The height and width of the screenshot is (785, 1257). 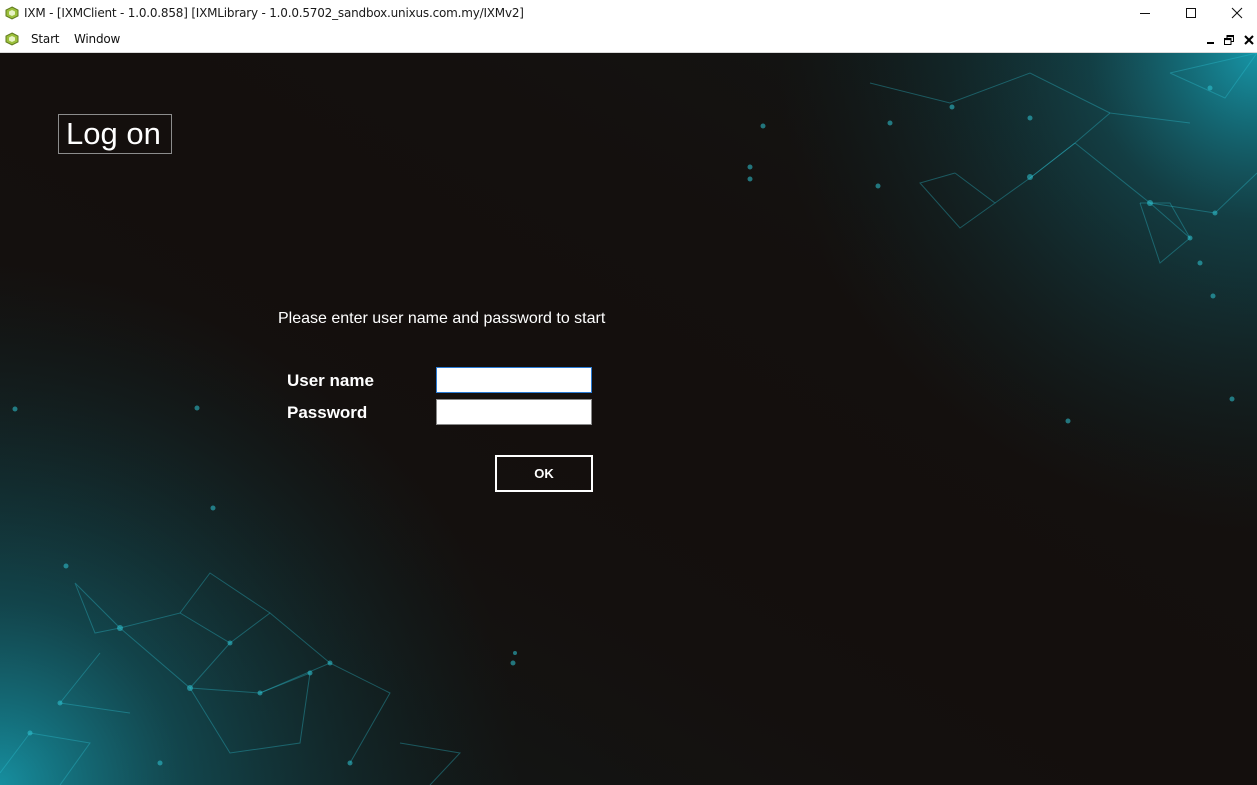 What do you see at coordinates (514, 412) in the screenshot?
I see `password-input` at bounding box center [514, 412].